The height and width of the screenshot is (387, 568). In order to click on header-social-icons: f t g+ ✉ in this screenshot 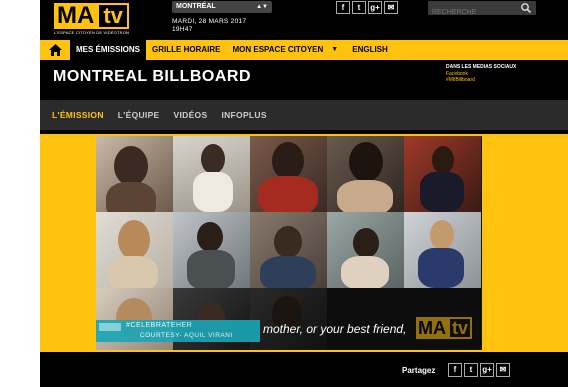, I will do `click(367, 7)`.